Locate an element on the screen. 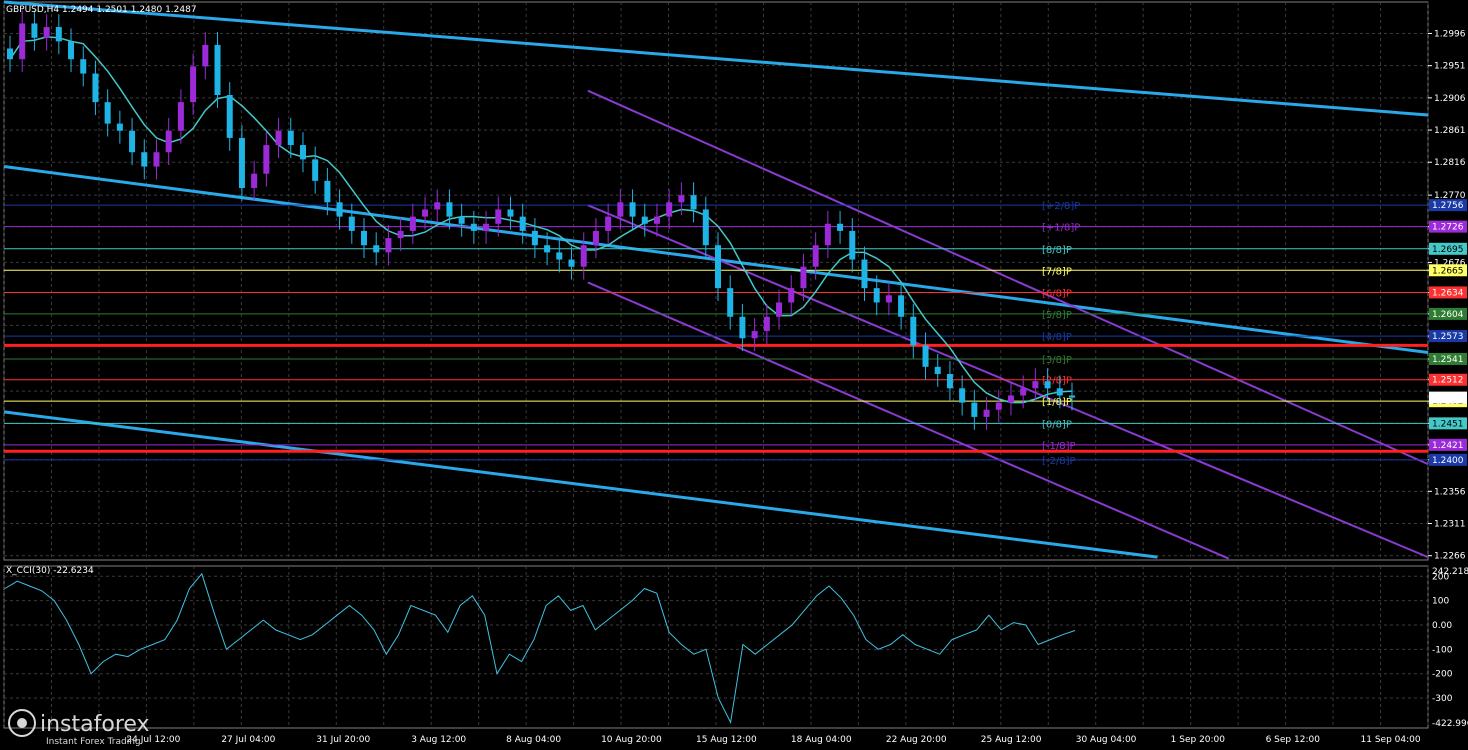 This screenshot has height=750, width=1468. y-tick-label: 1.2906 is located at coordinates (1450, 99).